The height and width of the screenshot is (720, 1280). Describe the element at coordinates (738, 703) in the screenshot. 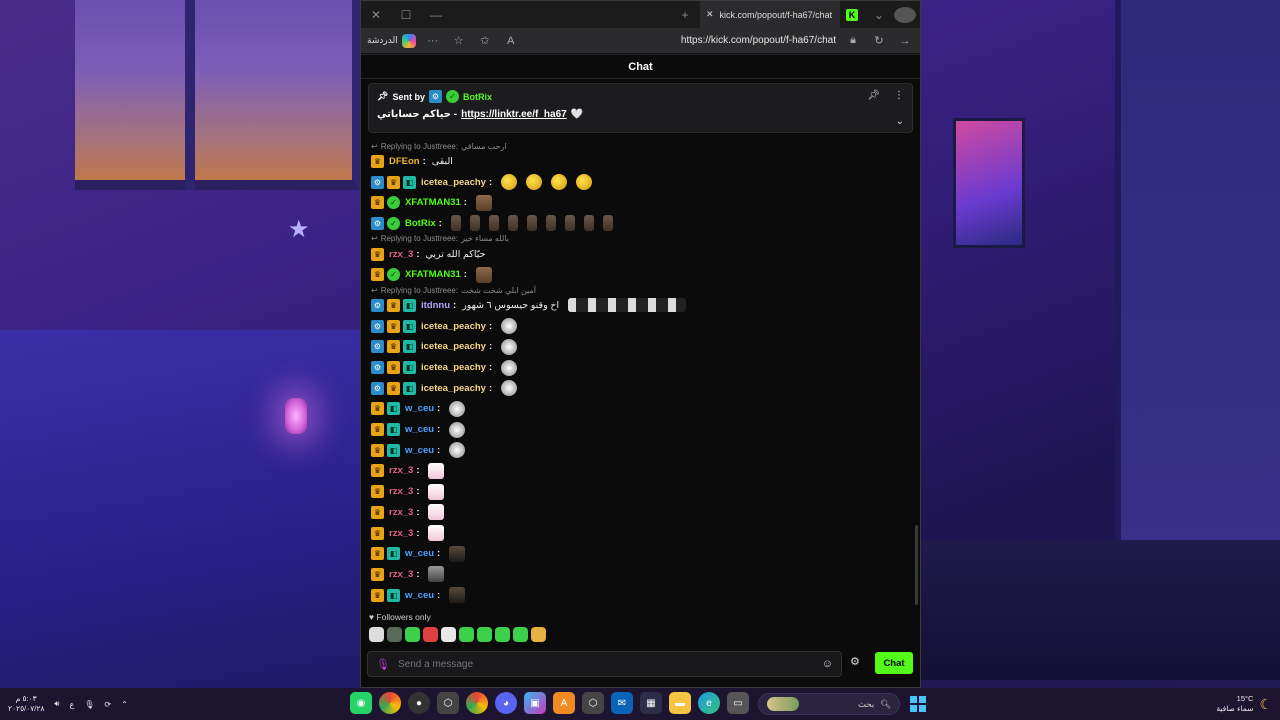

I see `app-icon: ▭` at that location.